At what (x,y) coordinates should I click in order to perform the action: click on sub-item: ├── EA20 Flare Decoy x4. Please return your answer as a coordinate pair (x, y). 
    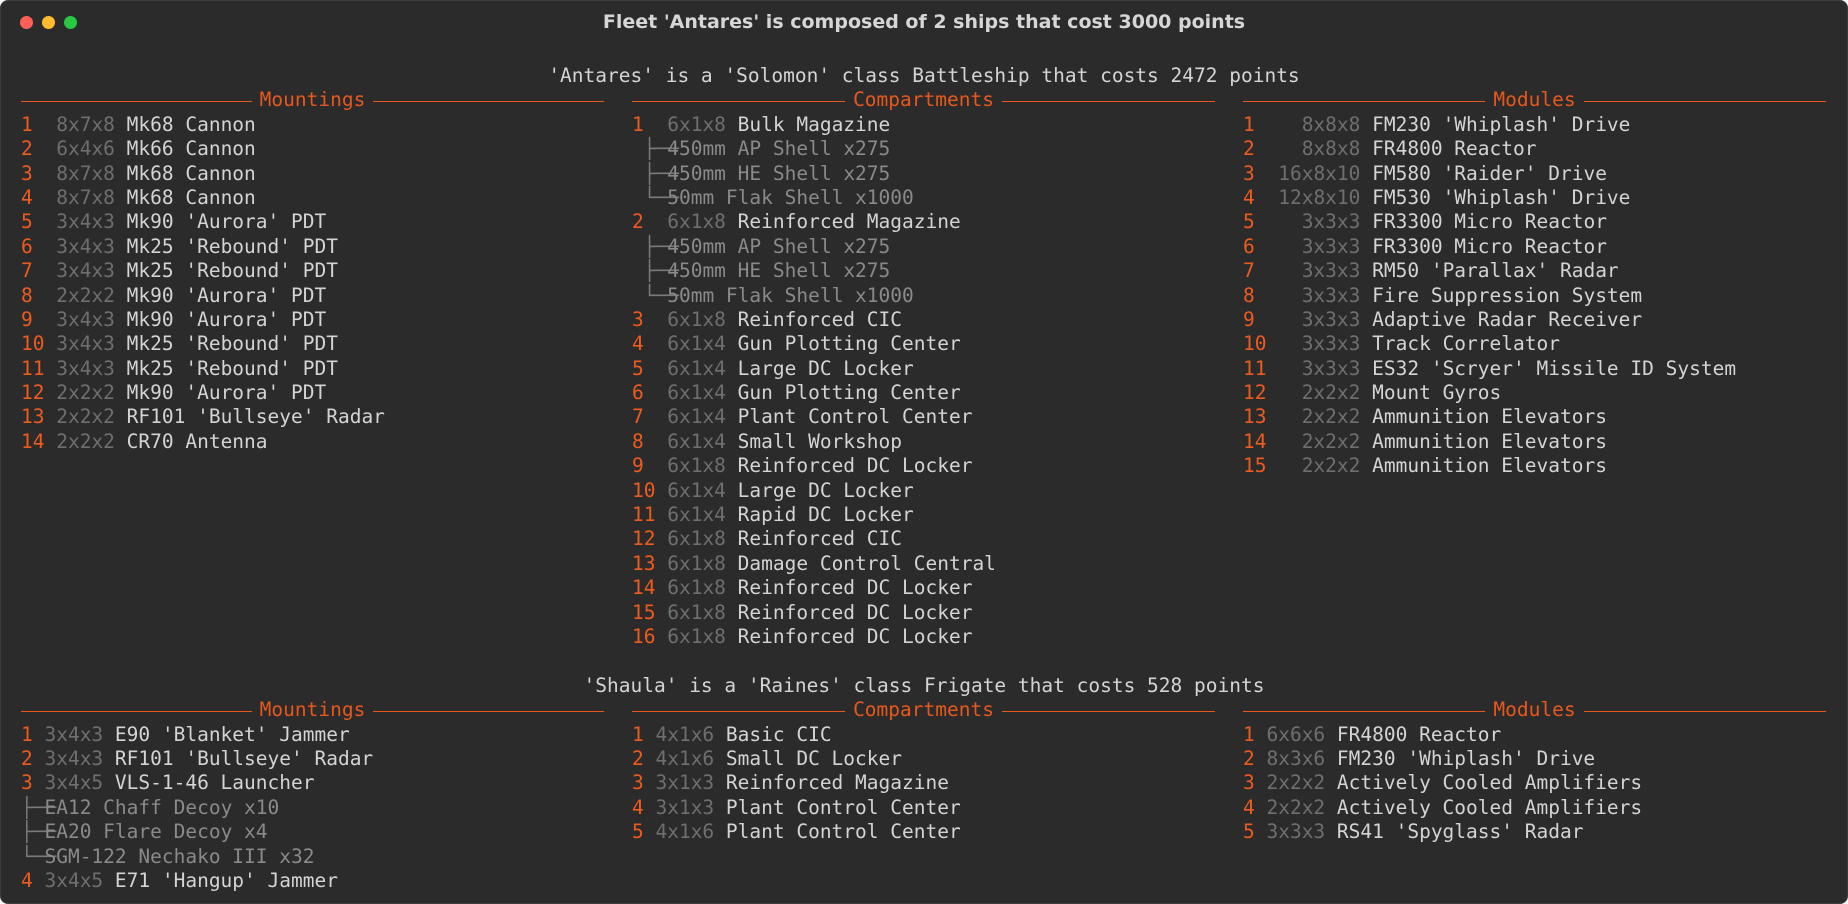
    Looking at the image, I should click on (312, 832).